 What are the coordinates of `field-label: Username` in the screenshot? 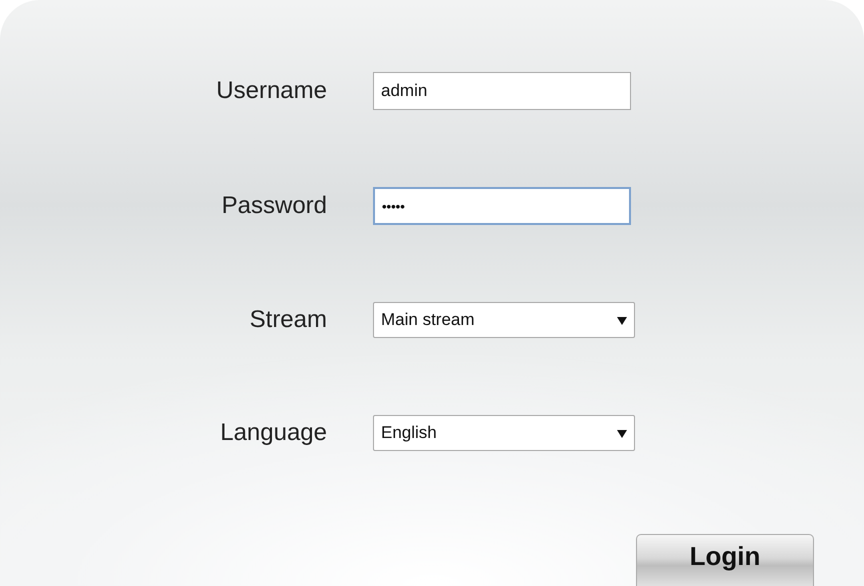 It's located at (271, 91).